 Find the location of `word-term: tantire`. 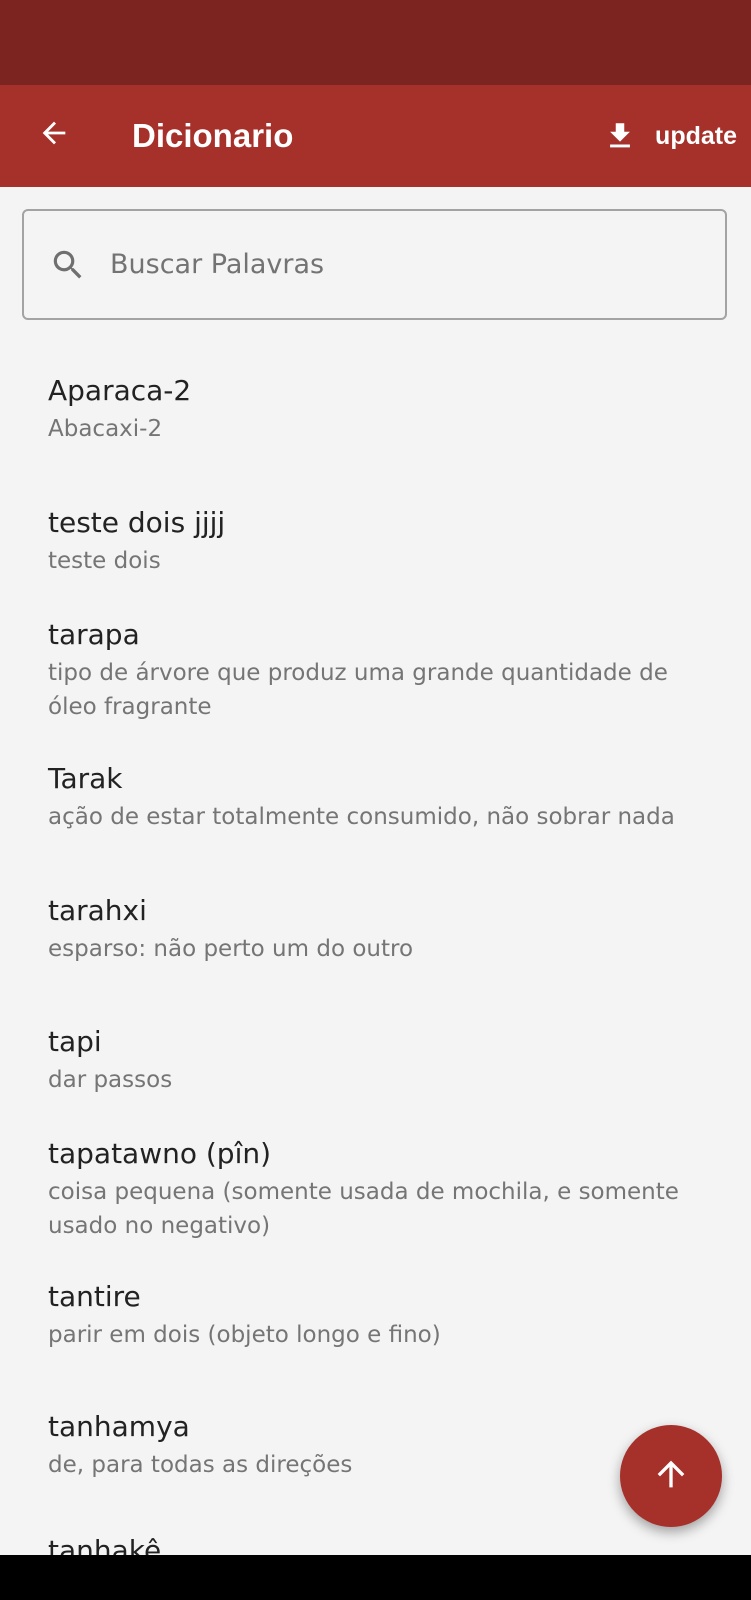

word-term: tantire is located at coordinates (94, 1296).